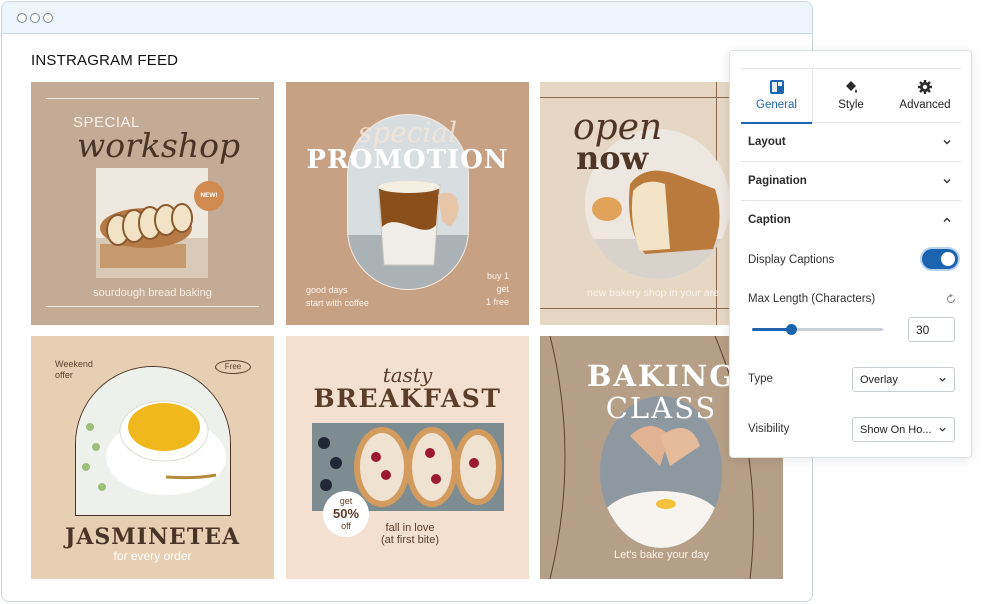  Describe the element at coordinates (851, 105) in the screenshot. I see `tab-label: Style` at that location.